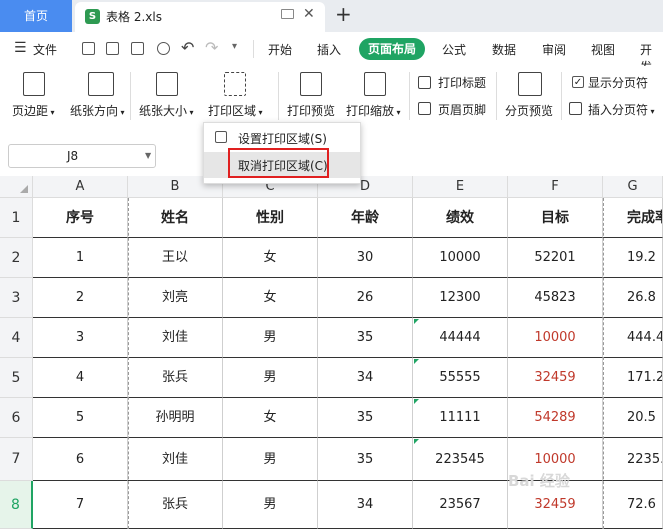 The height and width of the screenshot is (529, 663). Describe the element at coordinates (235, 84) in the screenshot. I see `print-area-icon` at that location.